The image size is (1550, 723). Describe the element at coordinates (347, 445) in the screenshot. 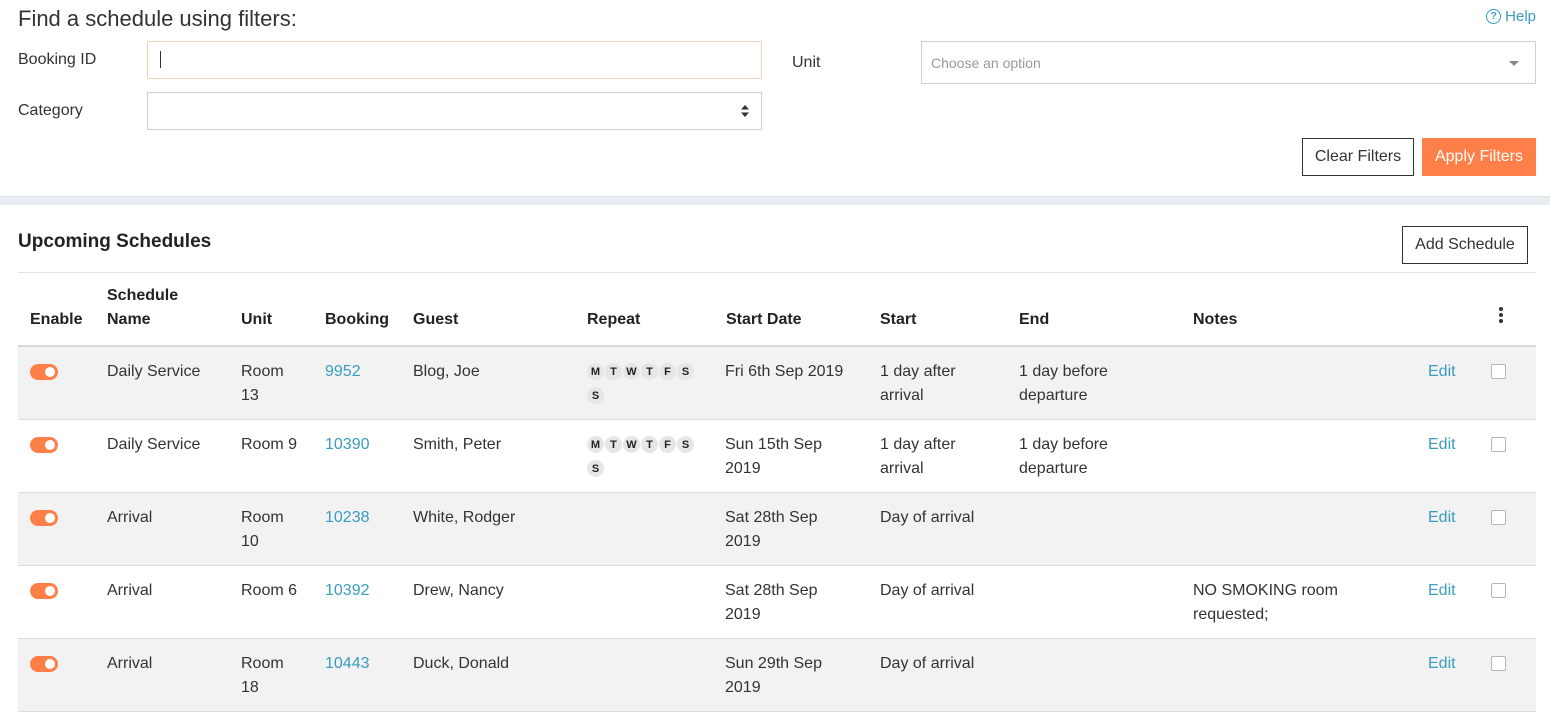

I see `booking-link: 10390` at that location.